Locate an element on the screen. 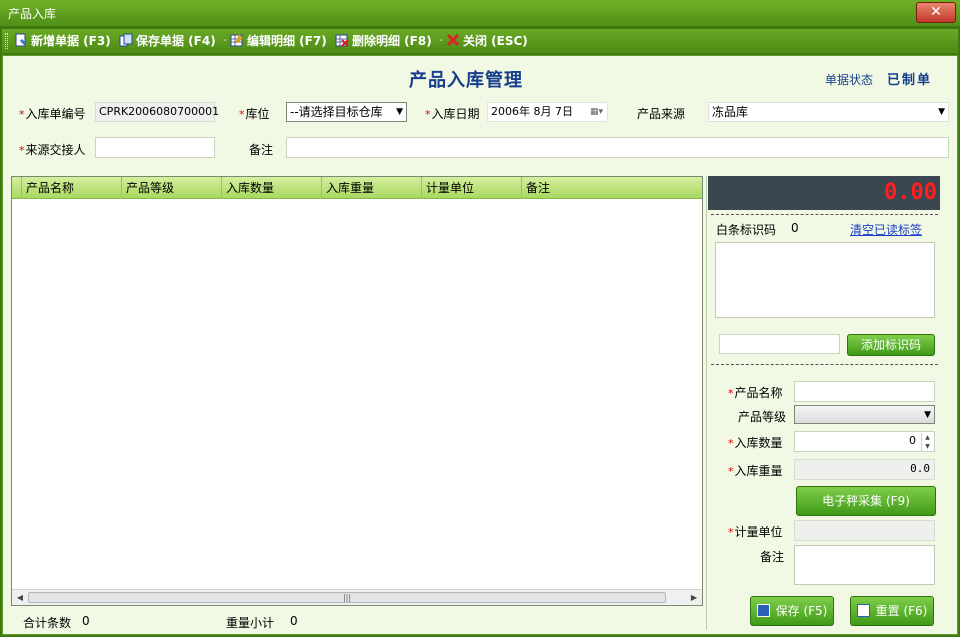  location-label: *库位 is located at coordinates (254, 114).